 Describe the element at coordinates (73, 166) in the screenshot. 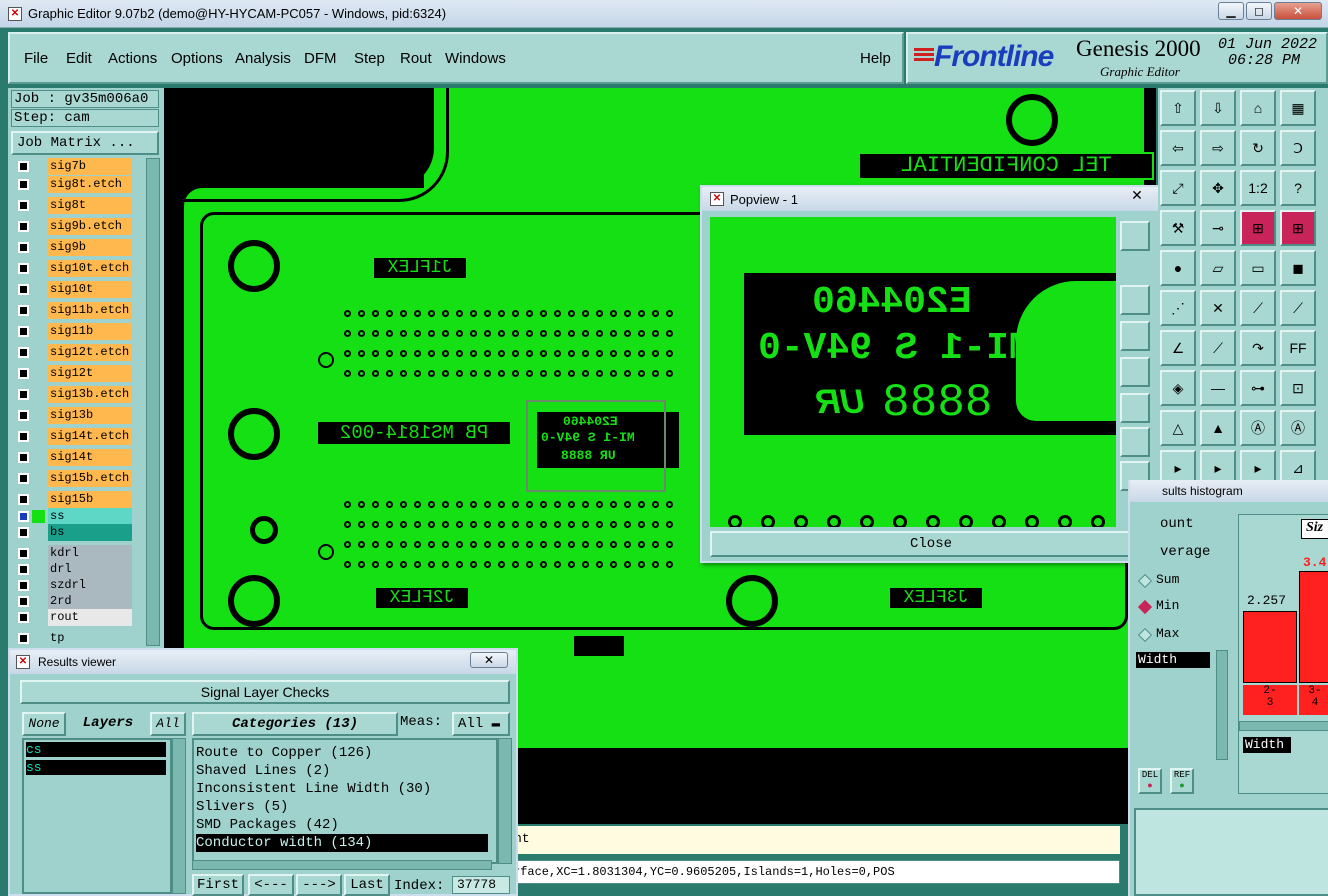

I see `layer-row: sig7b` at that location.